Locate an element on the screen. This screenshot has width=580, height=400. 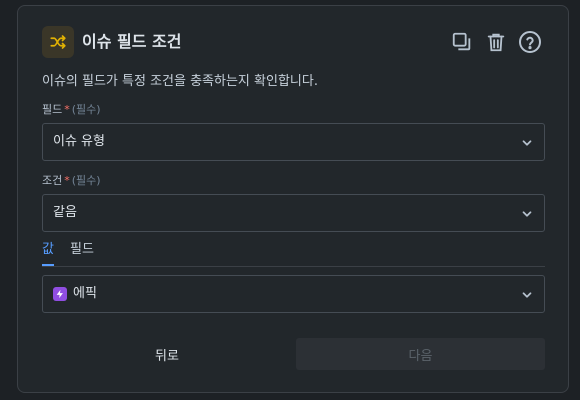
next-button: 다음 is located at coordinates (420, 354).